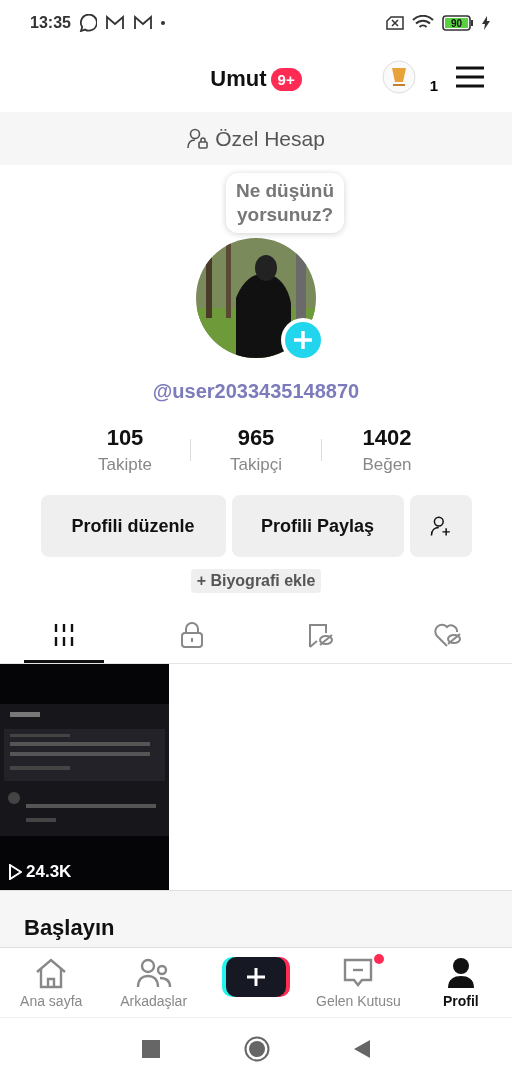  Describe the element at coordinates (125, 465) in the screenshot. I see `stat-label: Takipte` at that location.